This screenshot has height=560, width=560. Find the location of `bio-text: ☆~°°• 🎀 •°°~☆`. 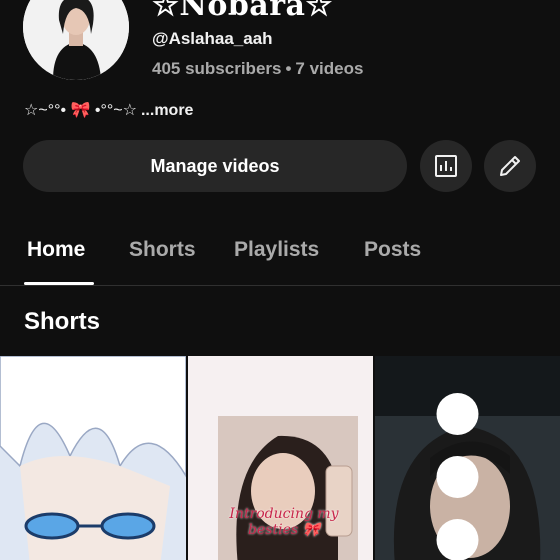

bio-text: ☆~°°• 🎀 •°°~☆ is located at coordinates (80, 110).